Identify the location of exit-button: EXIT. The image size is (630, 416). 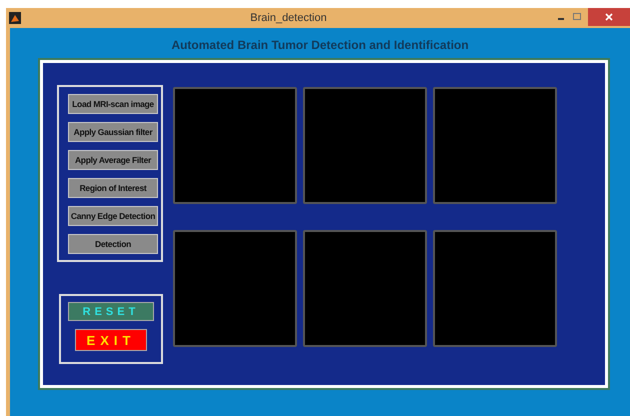
(111, 340).